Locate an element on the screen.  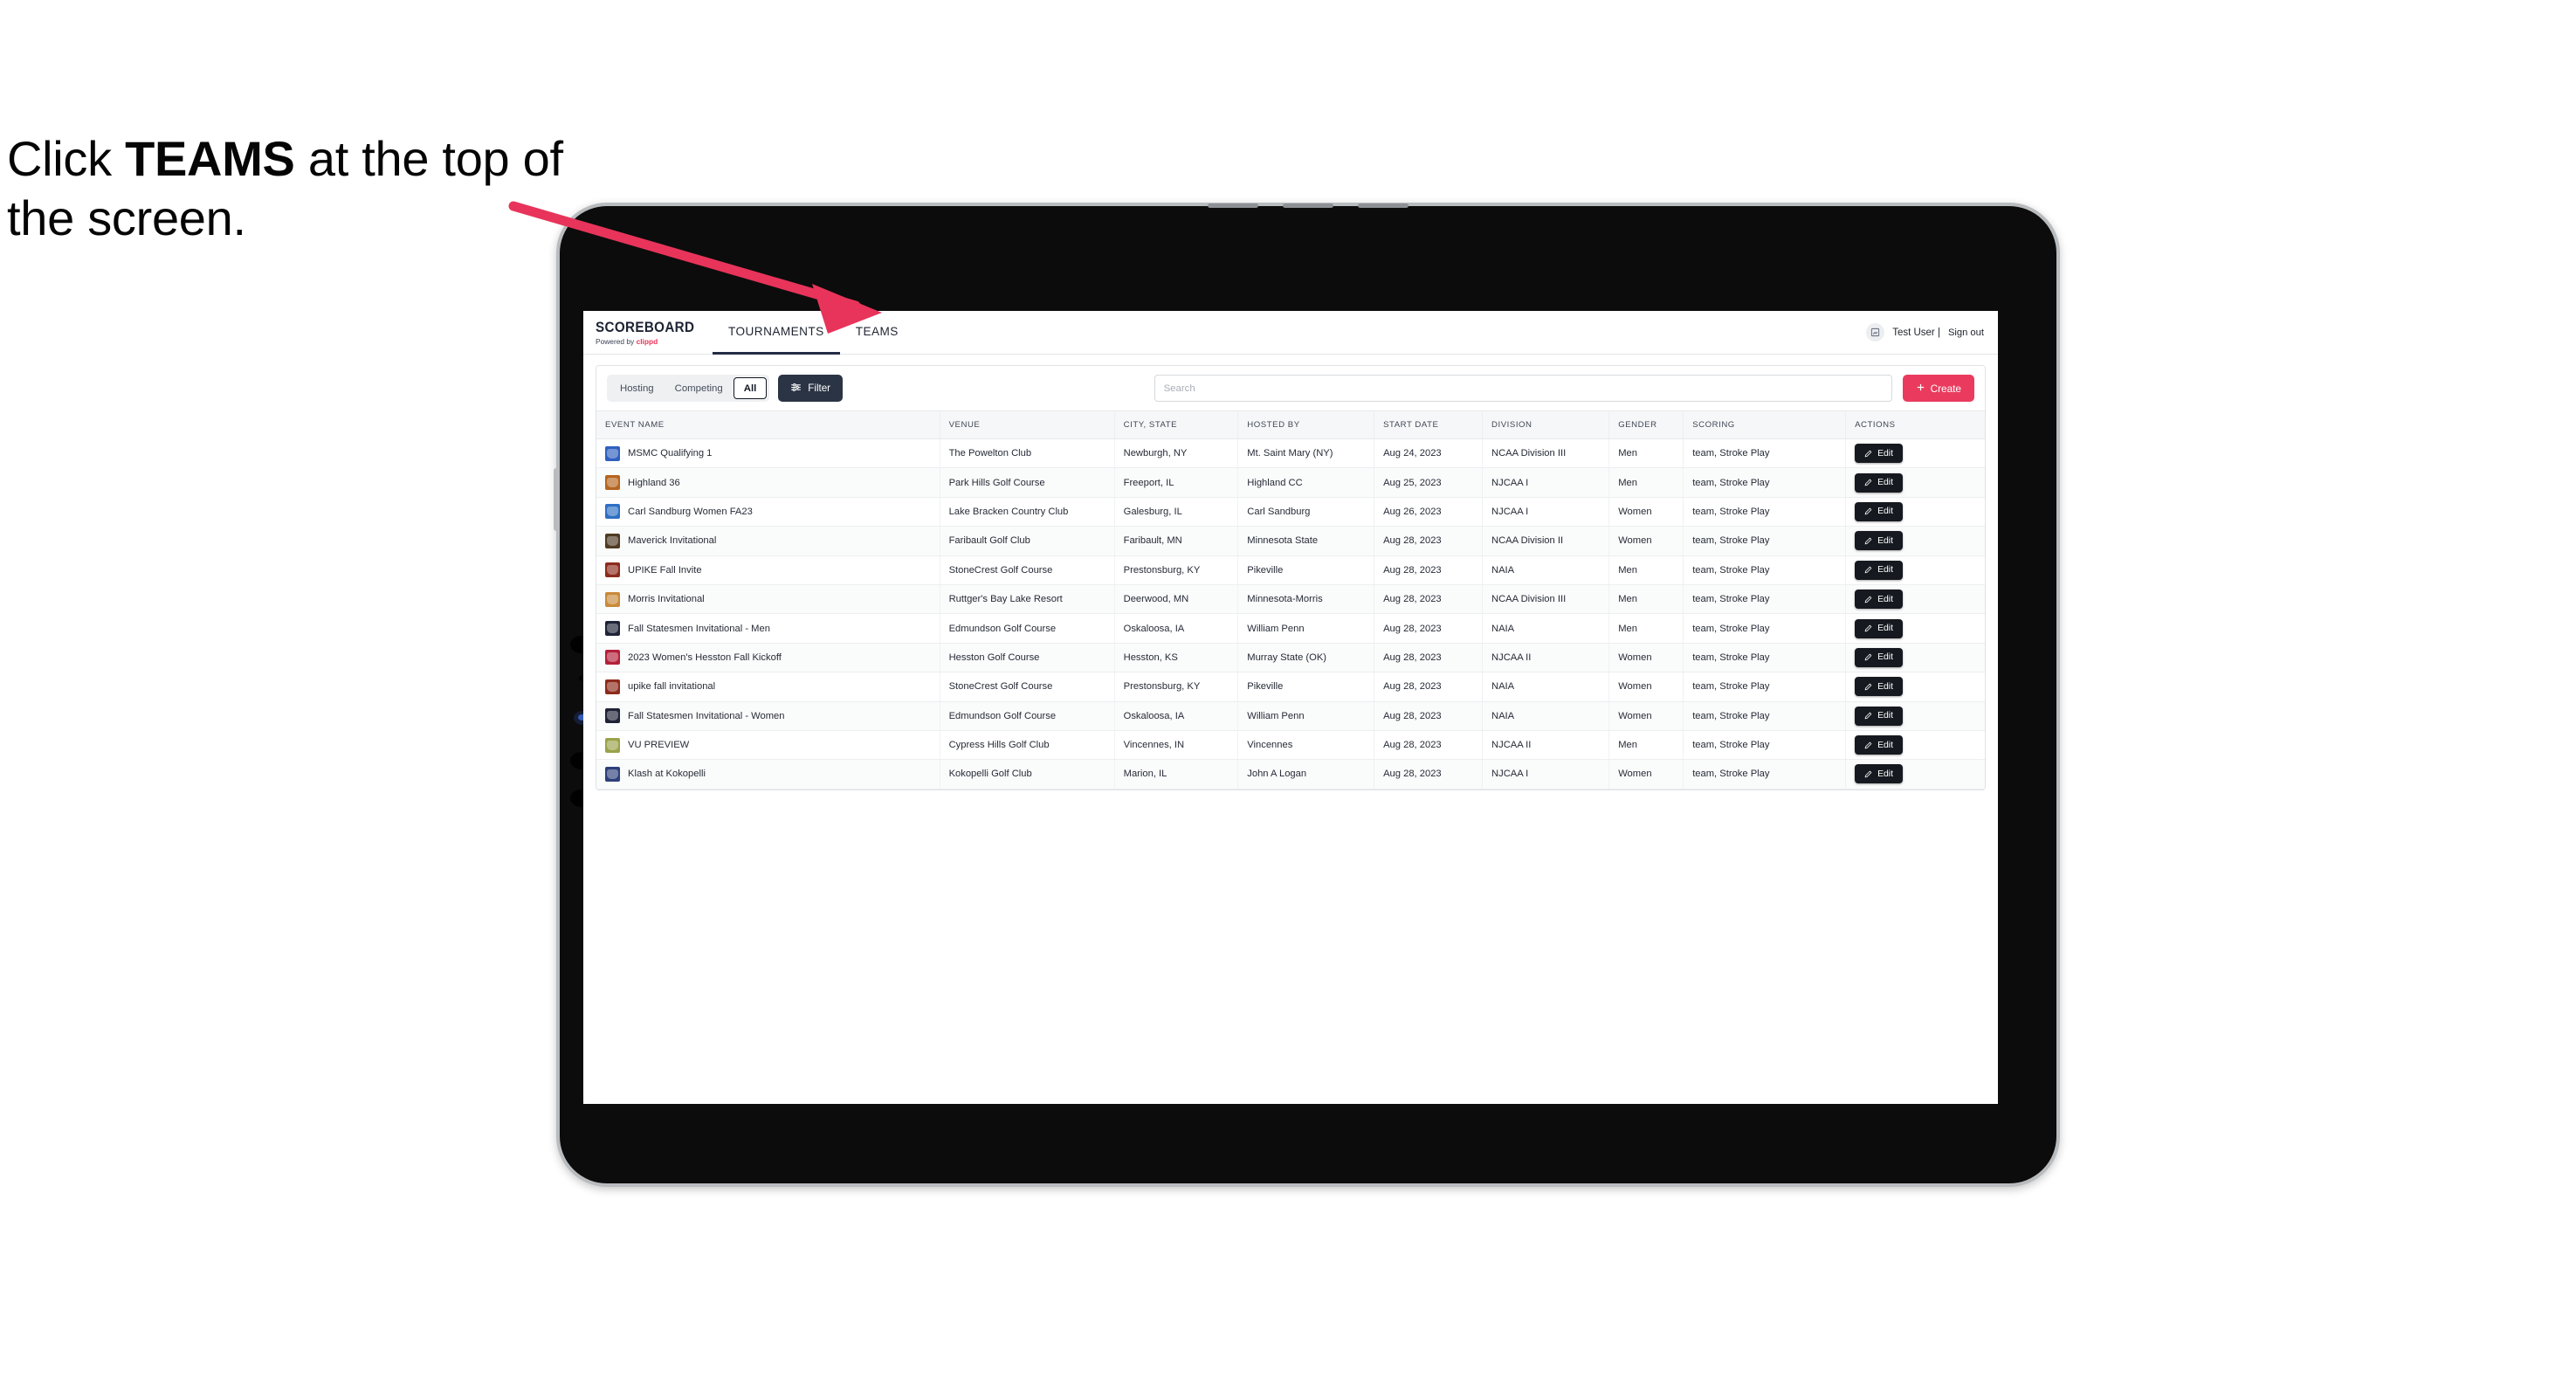
event-name-cell: Klash at Kokopelli is located at coordinates (768, 774).